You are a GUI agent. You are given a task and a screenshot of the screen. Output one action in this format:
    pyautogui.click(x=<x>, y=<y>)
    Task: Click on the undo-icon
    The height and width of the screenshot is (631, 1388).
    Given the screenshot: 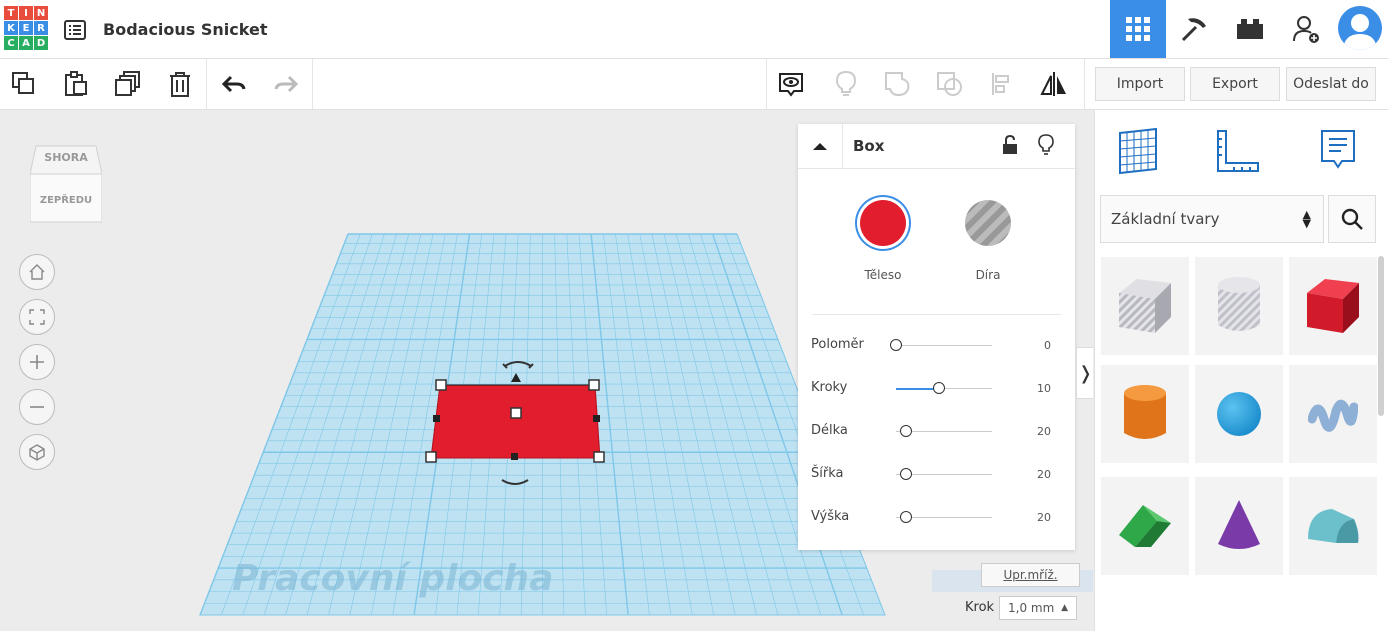 What is the action you would take?
    pyautogui.click(x=234, y=84)
    